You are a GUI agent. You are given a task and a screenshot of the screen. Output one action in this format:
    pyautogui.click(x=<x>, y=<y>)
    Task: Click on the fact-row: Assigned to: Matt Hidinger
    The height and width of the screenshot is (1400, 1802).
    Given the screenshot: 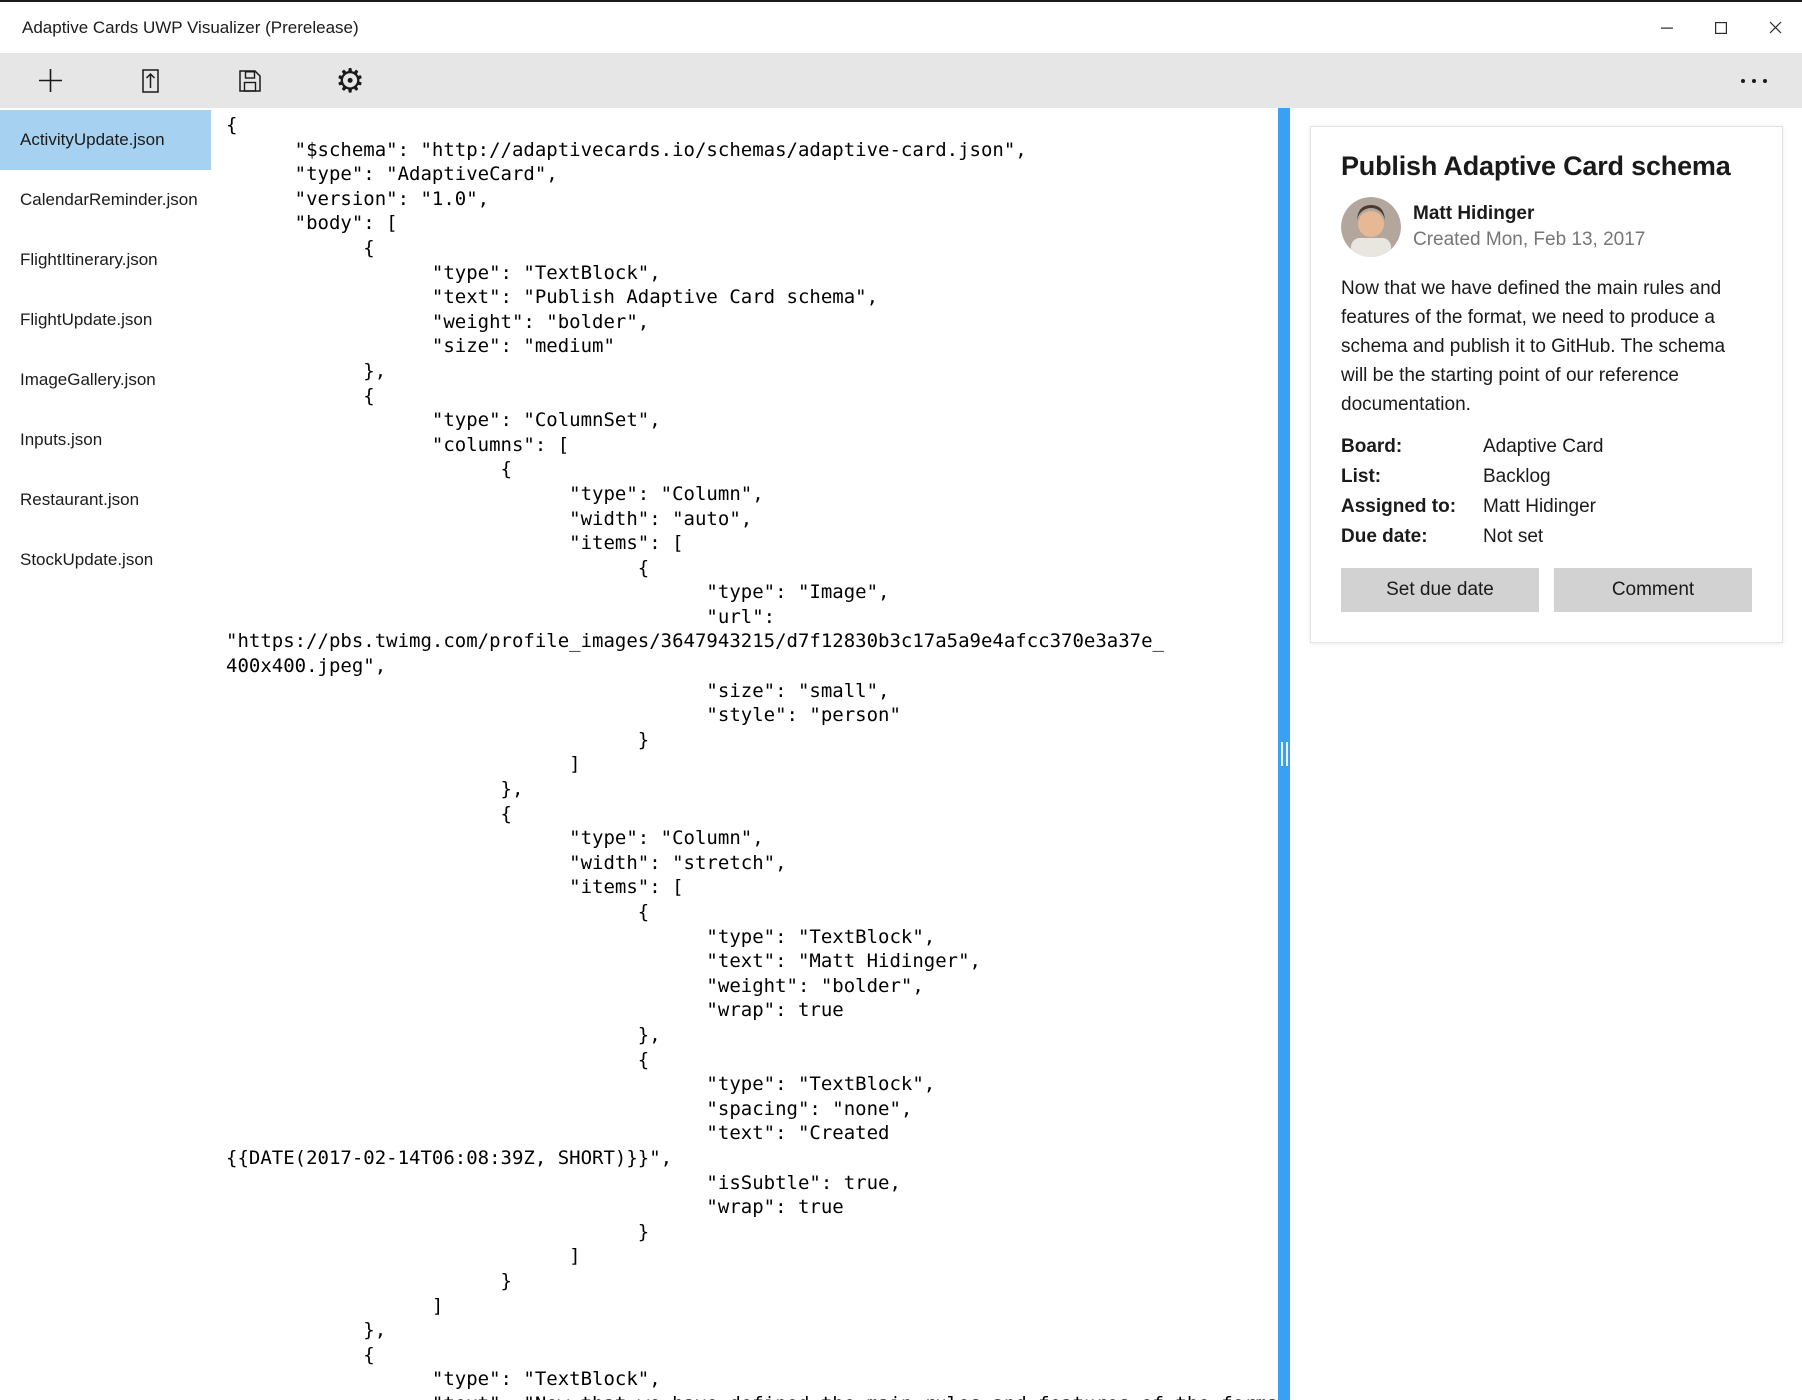 What is the action you would take?
    pyautogui.click(x=1546, y=507)
    